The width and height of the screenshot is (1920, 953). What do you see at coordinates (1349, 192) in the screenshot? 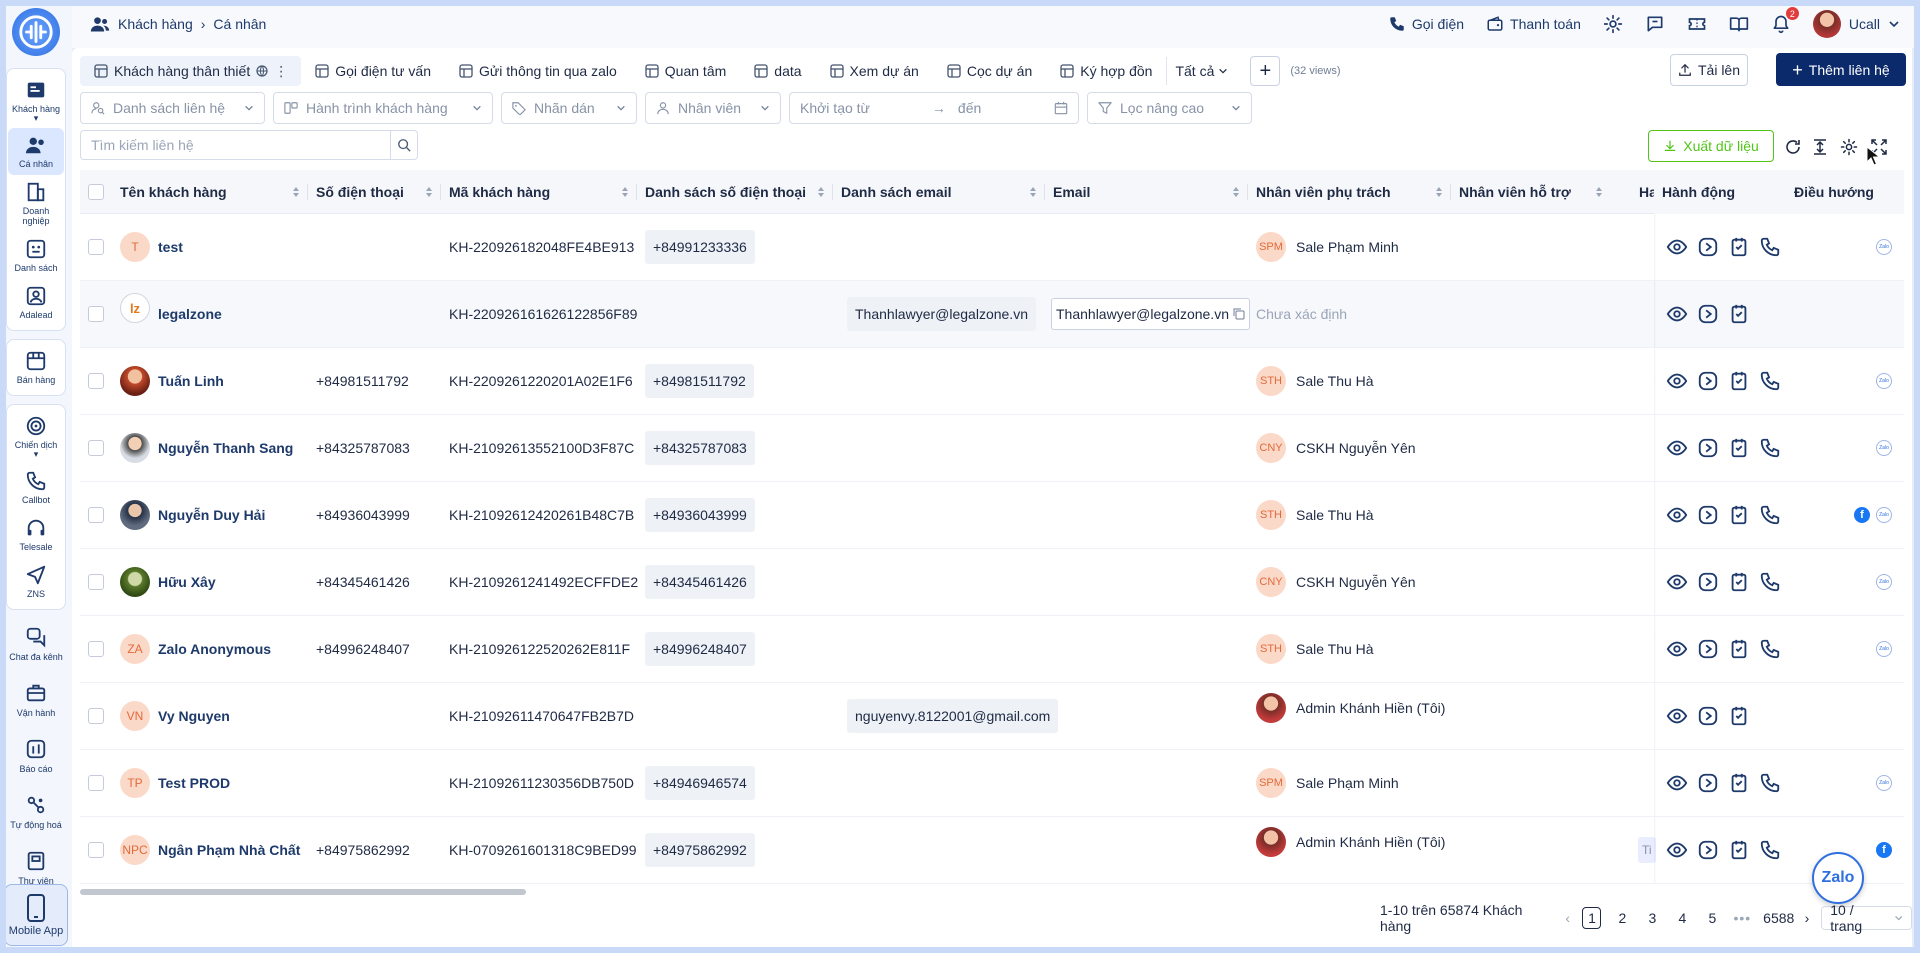
I see `col-header-owner: Nhân viên phụ trách` at bounding box center [1349, 192].